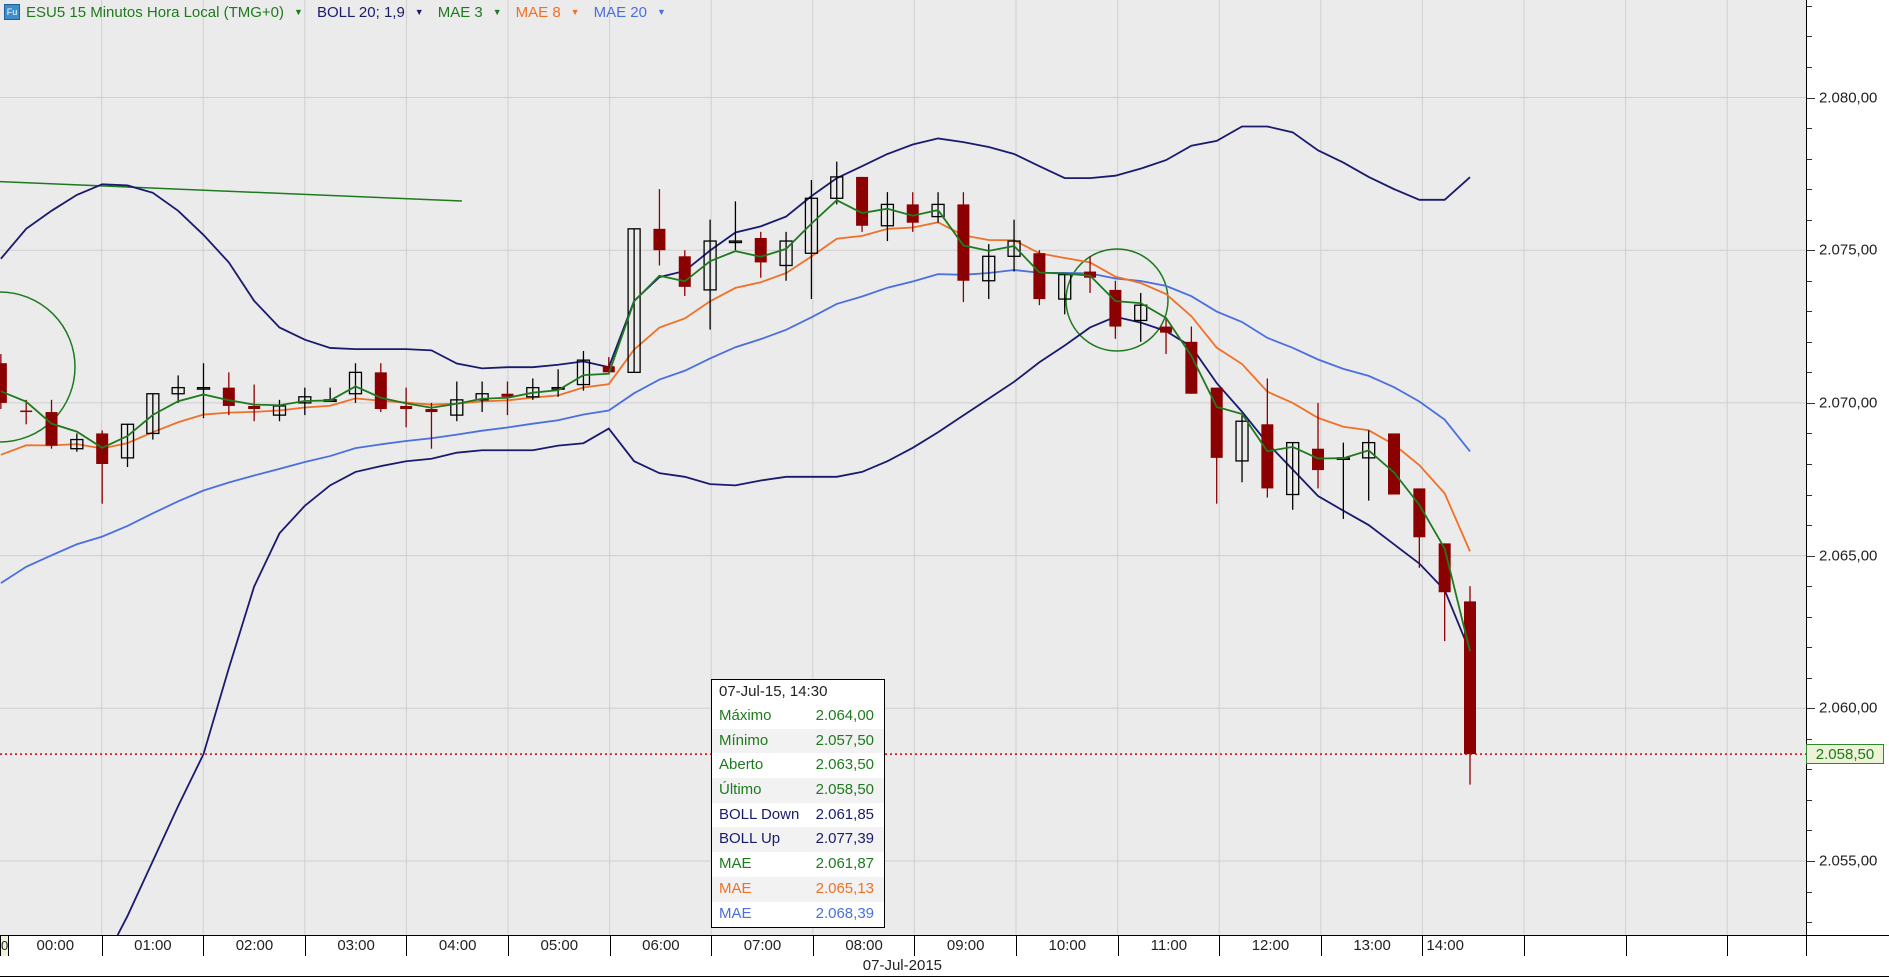 This screenshot has height=977, width=1889. Describe the element at coordinates (538, 12) in the screenshot. I see `indicator-mae8: MAE 8` at that location.